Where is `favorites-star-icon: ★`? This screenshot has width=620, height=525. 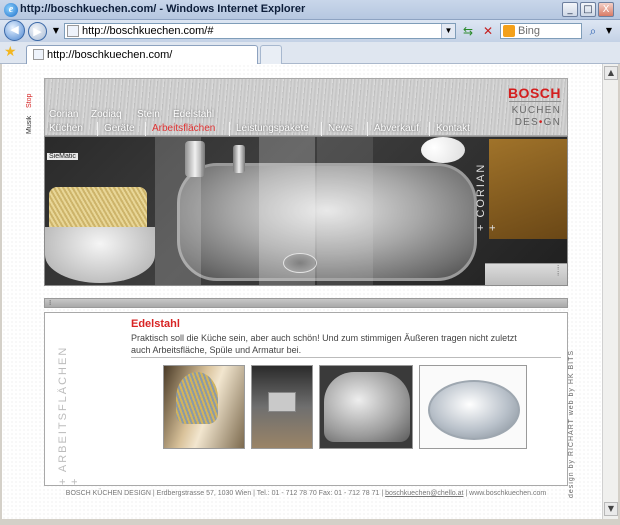
favorites-star-icon: ★ is located at coordinates (10, 52).